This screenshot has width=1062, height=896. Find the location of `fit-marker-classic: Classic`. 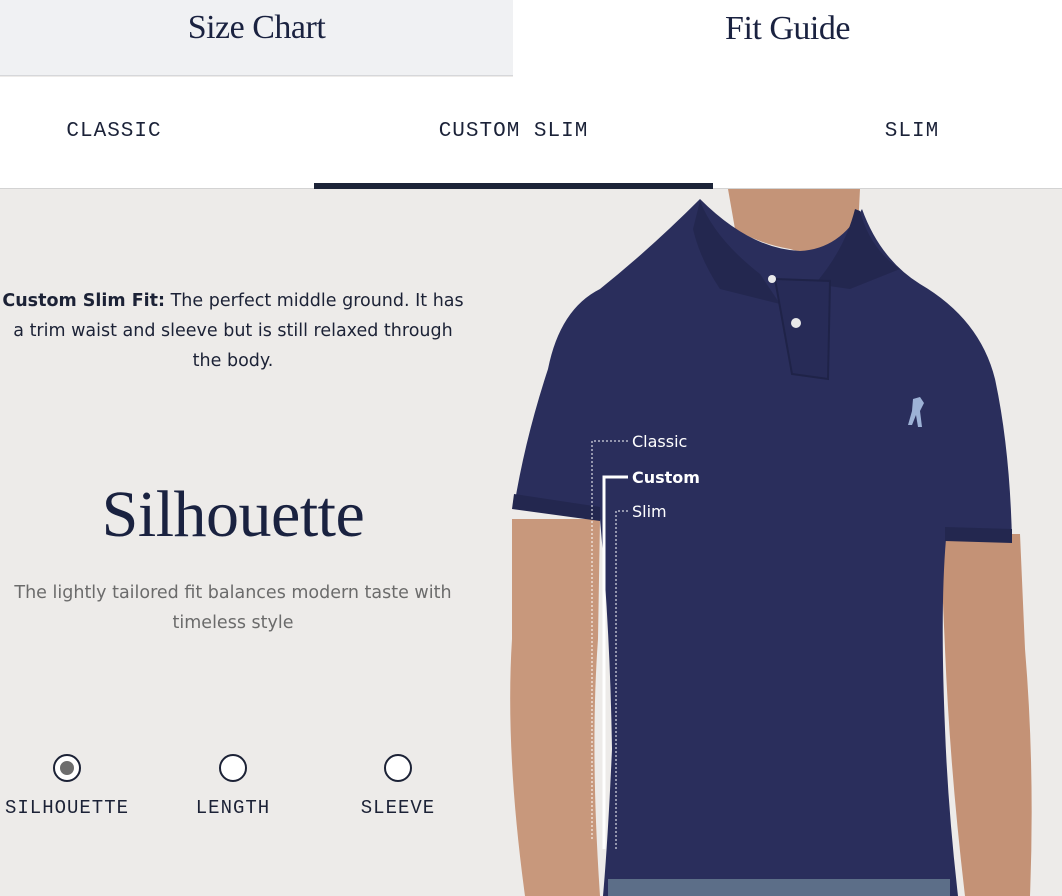

fit-marker-classic: Classic is located at coordinates (660, 441).